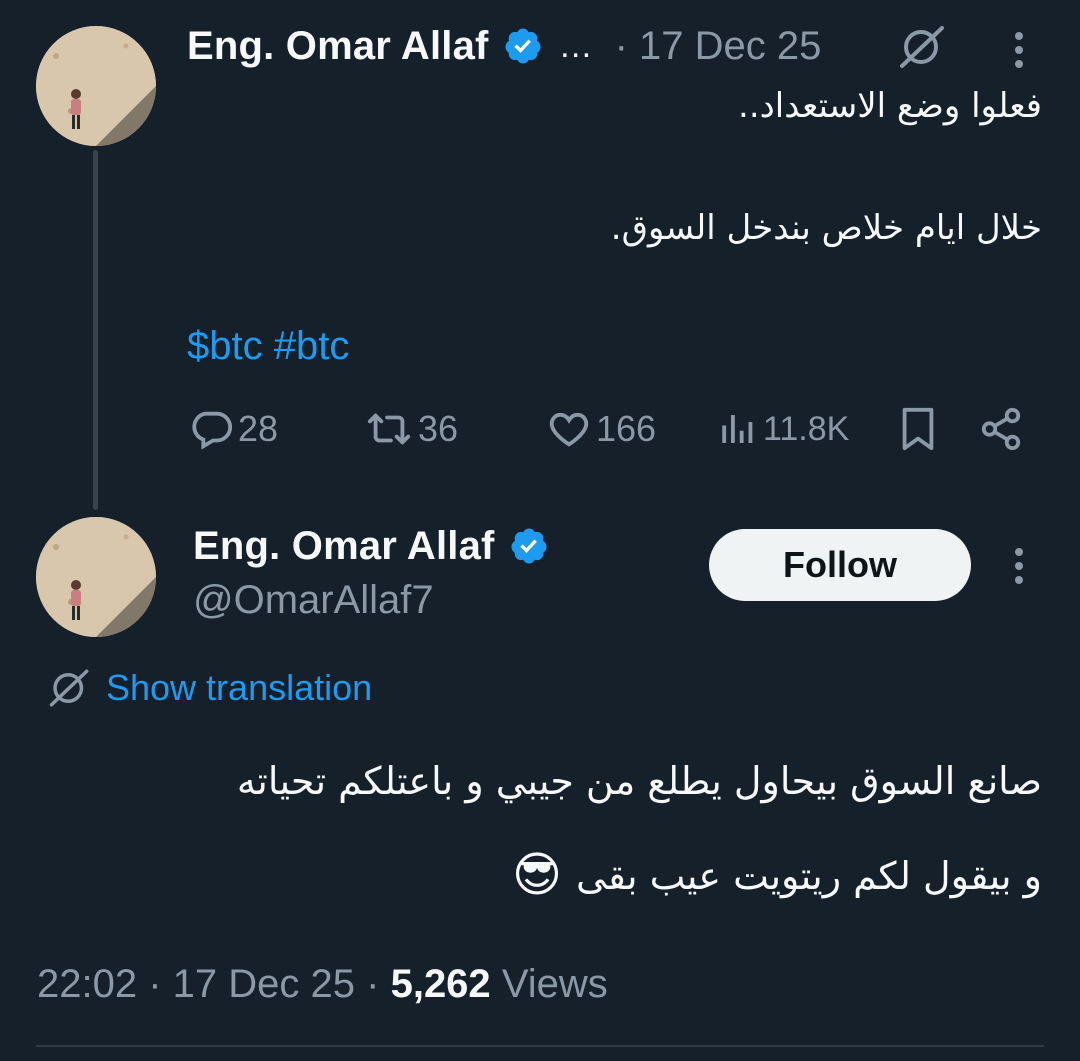 Image resolution: width=1080 pixels, height=1061 pixels. What do you see at coordinates (569, 429) in the screenshot?
I see `like-icon` at bounding box center [569, 429].